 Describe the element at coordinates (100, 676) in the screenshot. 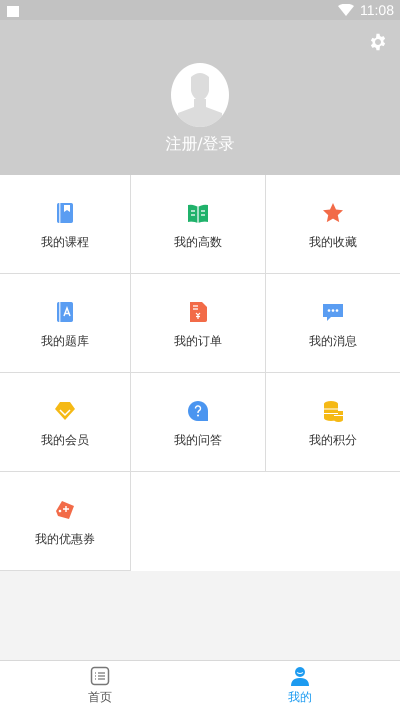

I see `list-icon` at that location.